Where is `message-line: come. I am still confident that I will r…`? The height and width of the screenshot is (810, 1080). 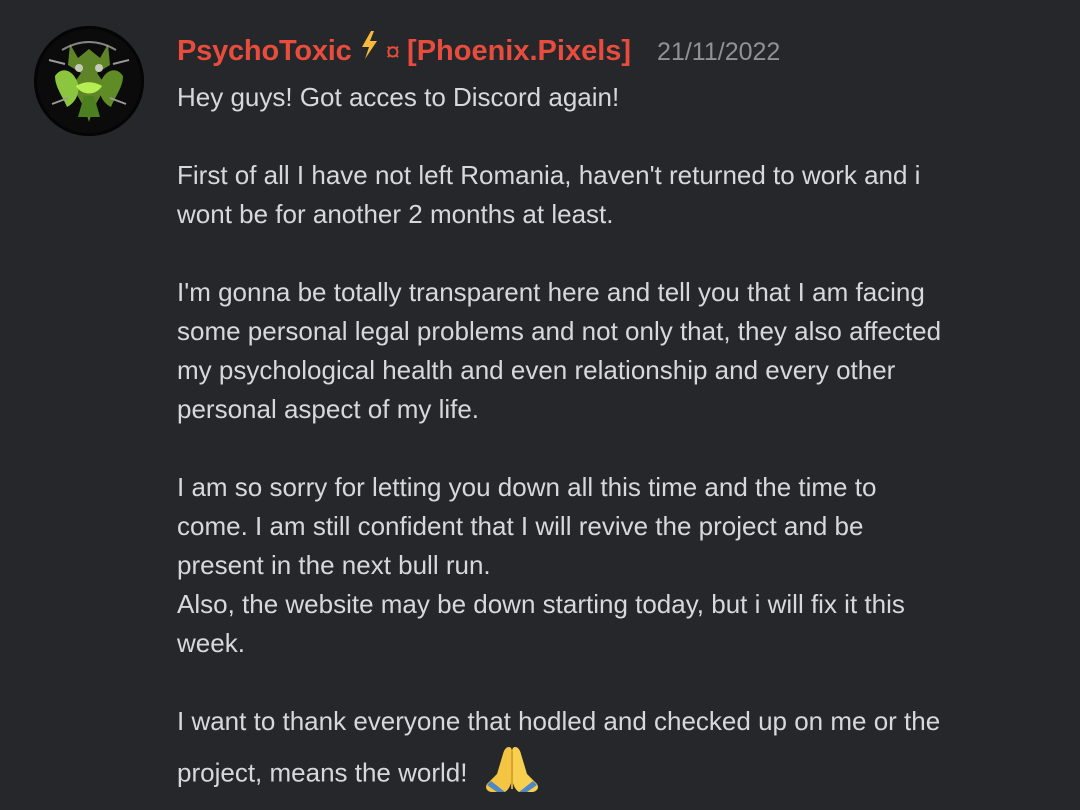 message-line: come. I am still confident that I will r… is located at coordinates (520, 526).